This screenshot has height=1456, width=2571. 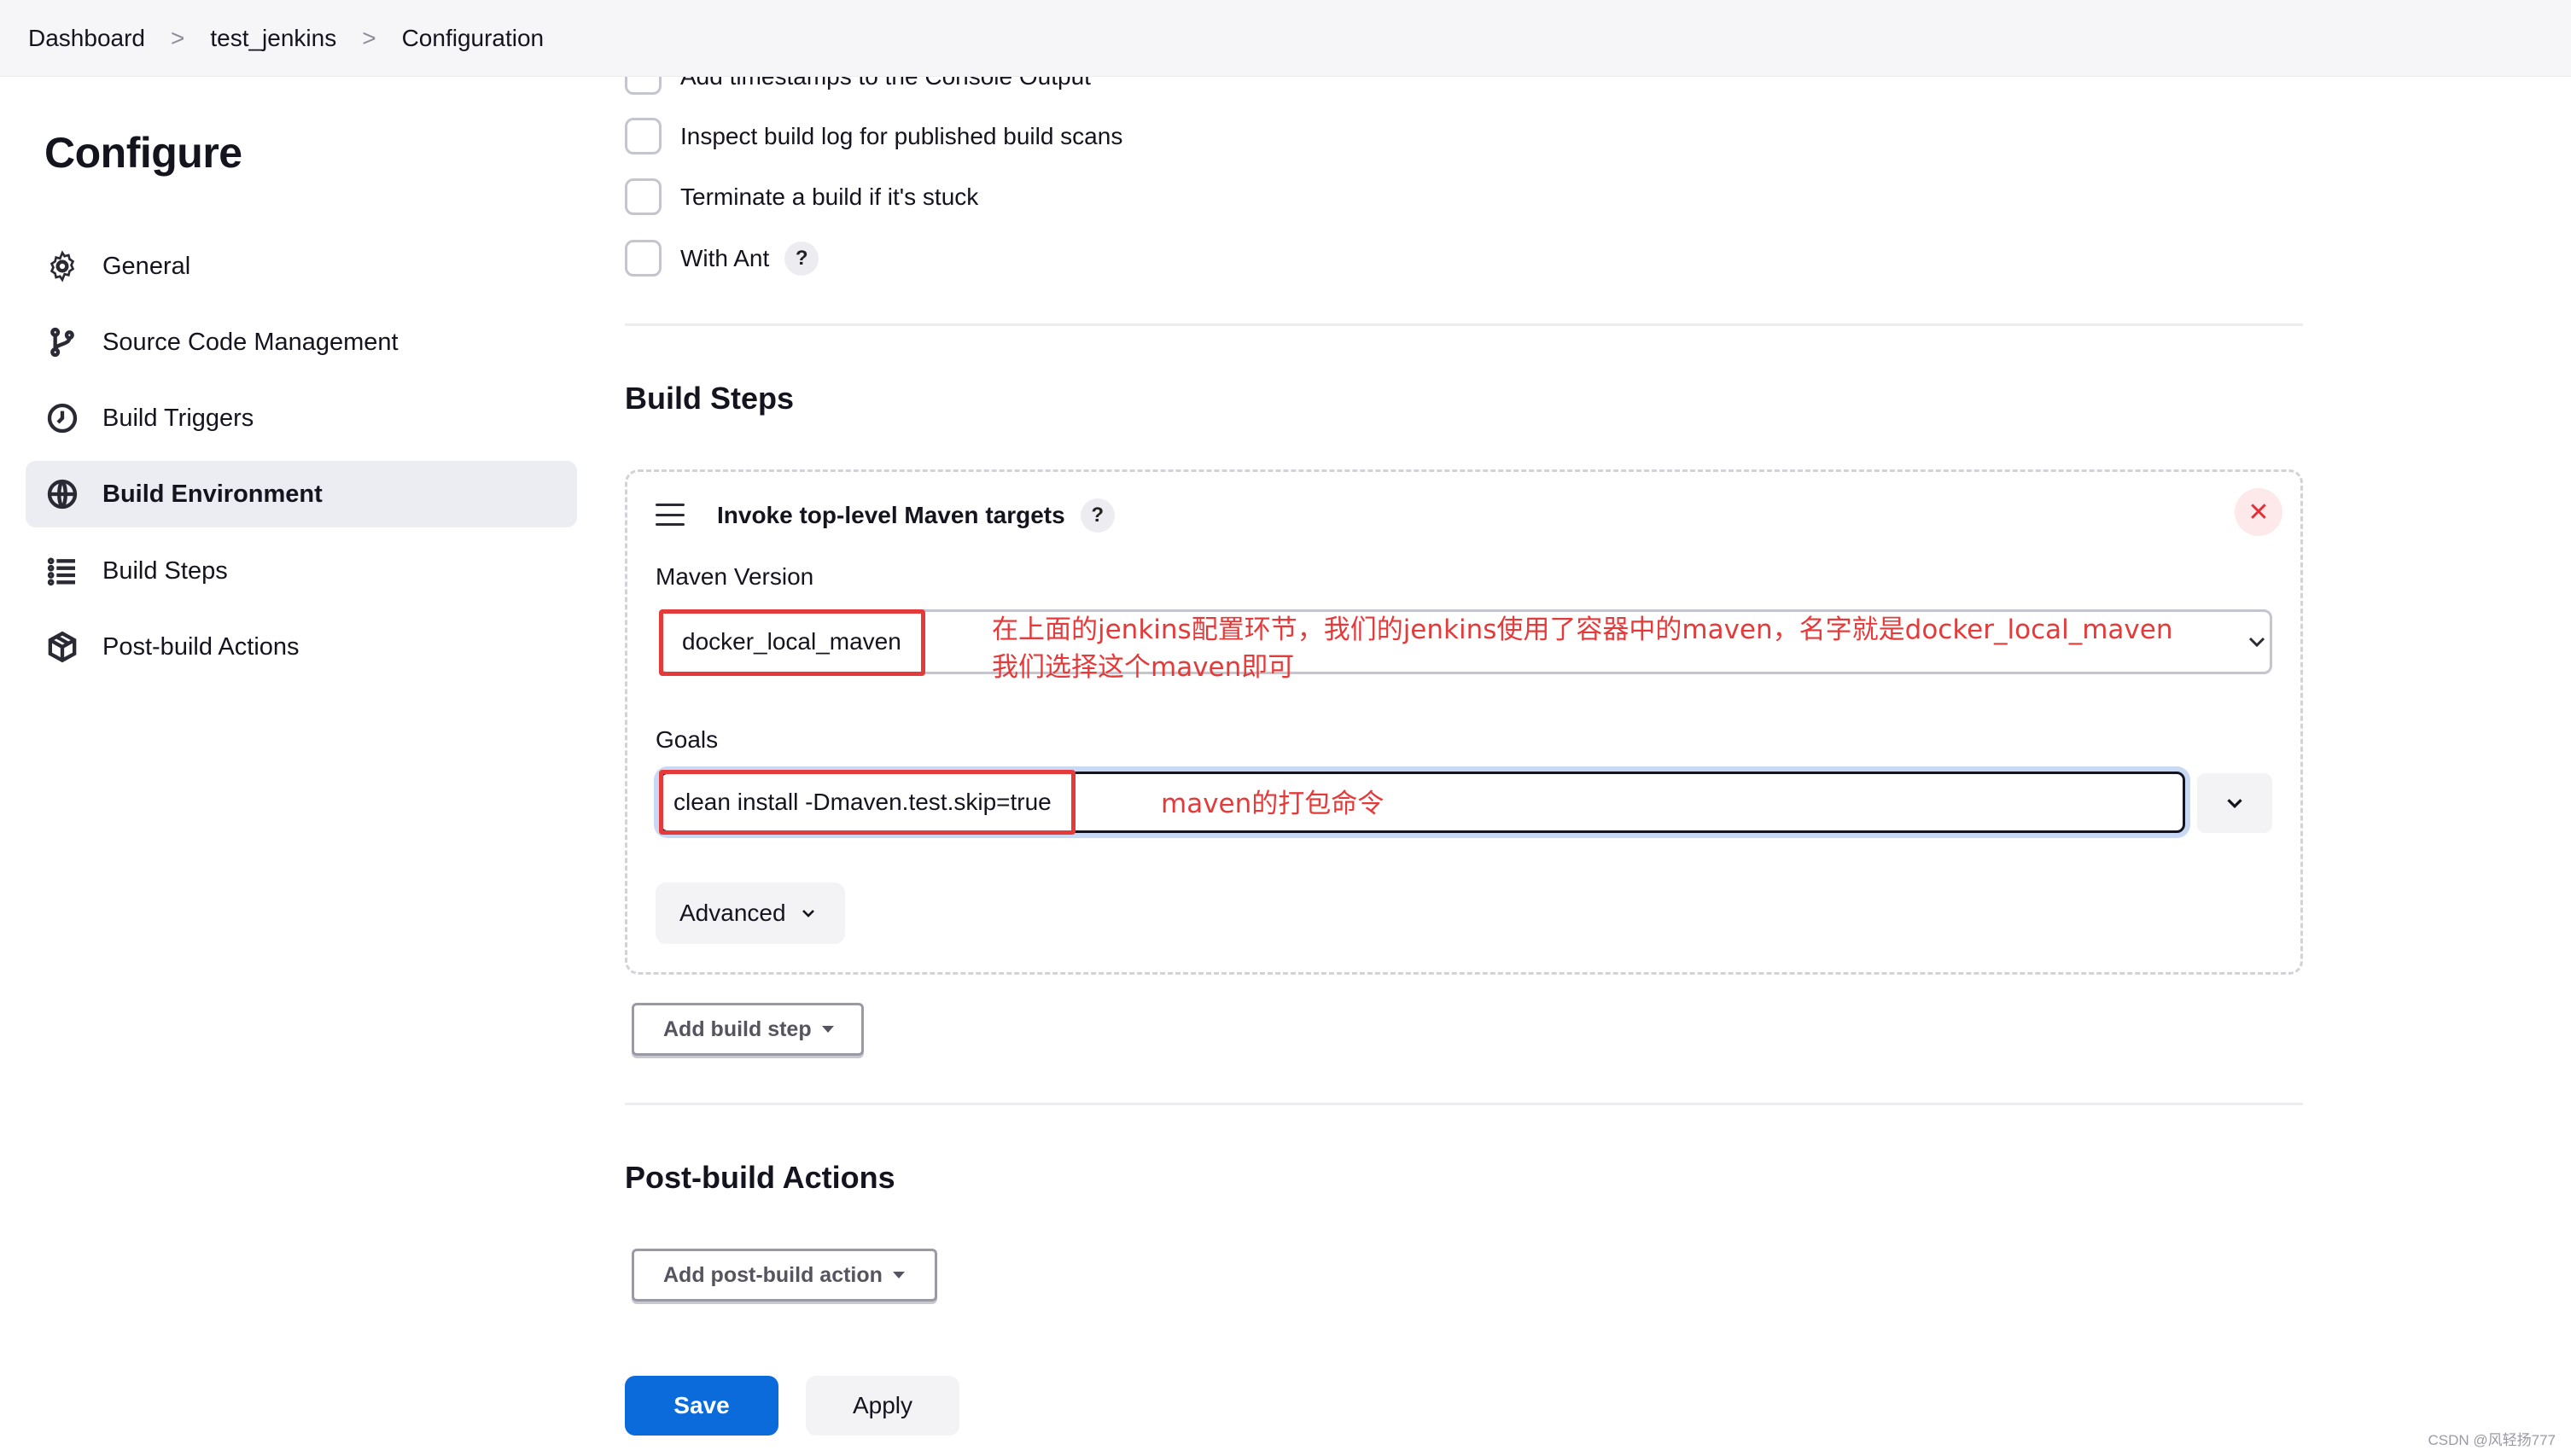 What do you see at coordinates (62, 266) in the screenshot?
I see `gear-icon` at bounding box center [62, 266].